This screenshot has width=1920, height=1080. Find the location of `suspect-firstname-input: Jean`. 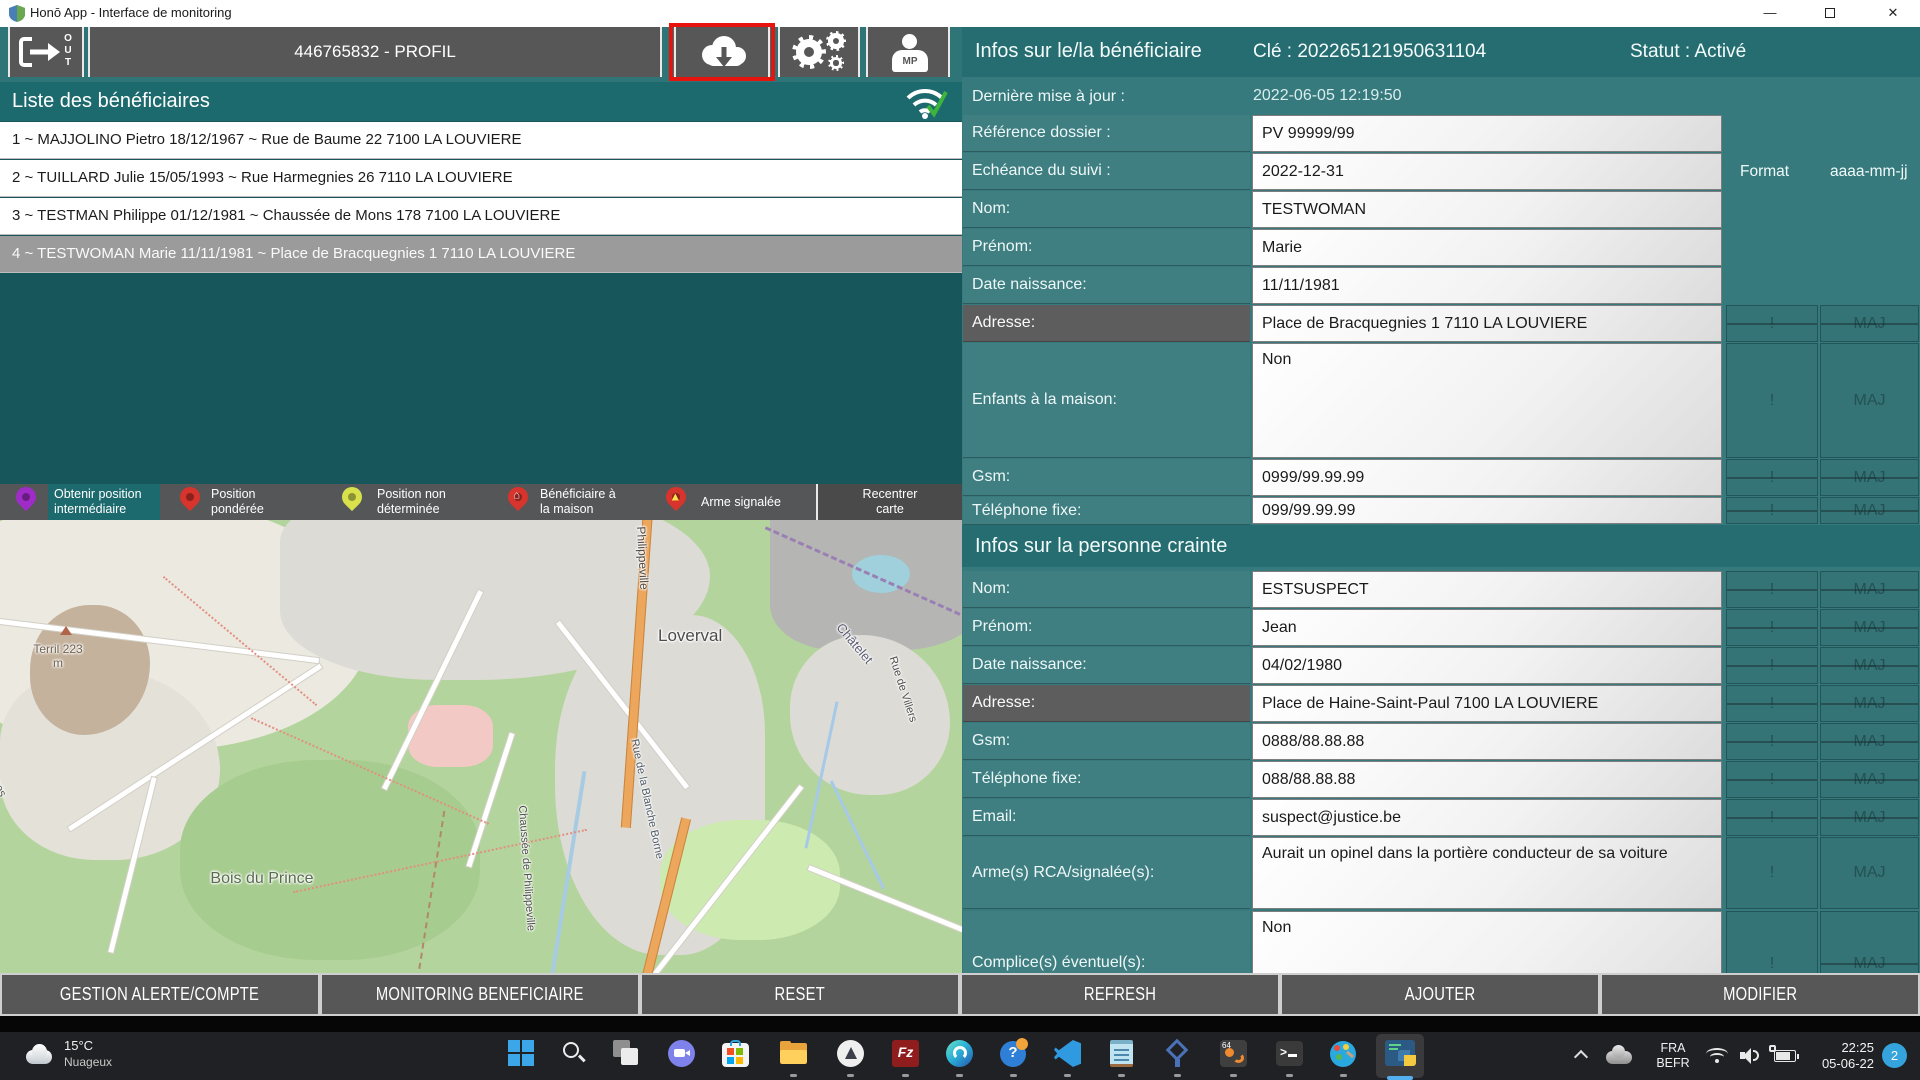

suspect-firstname-input: Jean is located at coordinates (1487, 627).